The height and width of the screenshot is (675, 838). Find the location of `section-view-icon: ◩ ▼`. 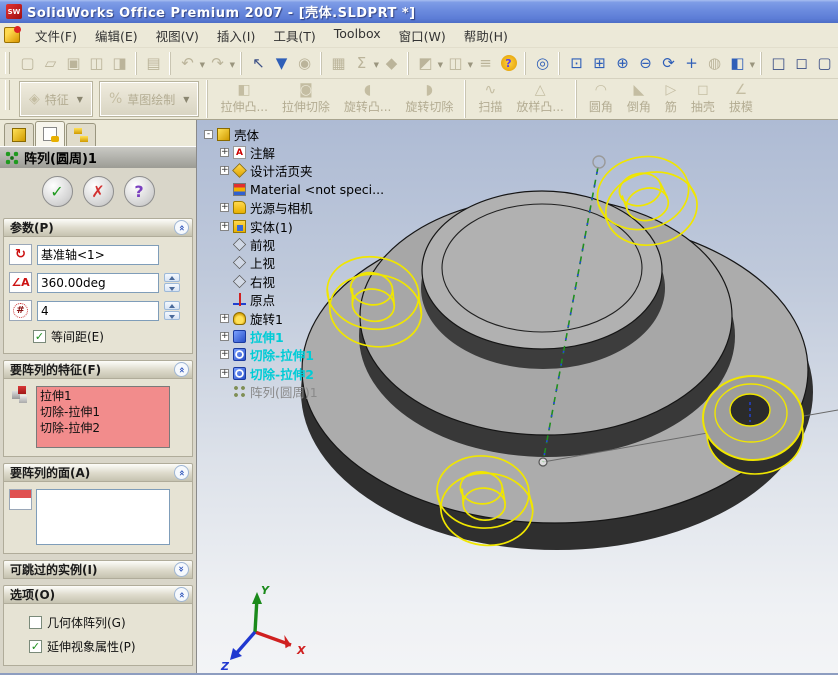

section-view-icon: ◩ ▼ is located at coordinates (428, 63).